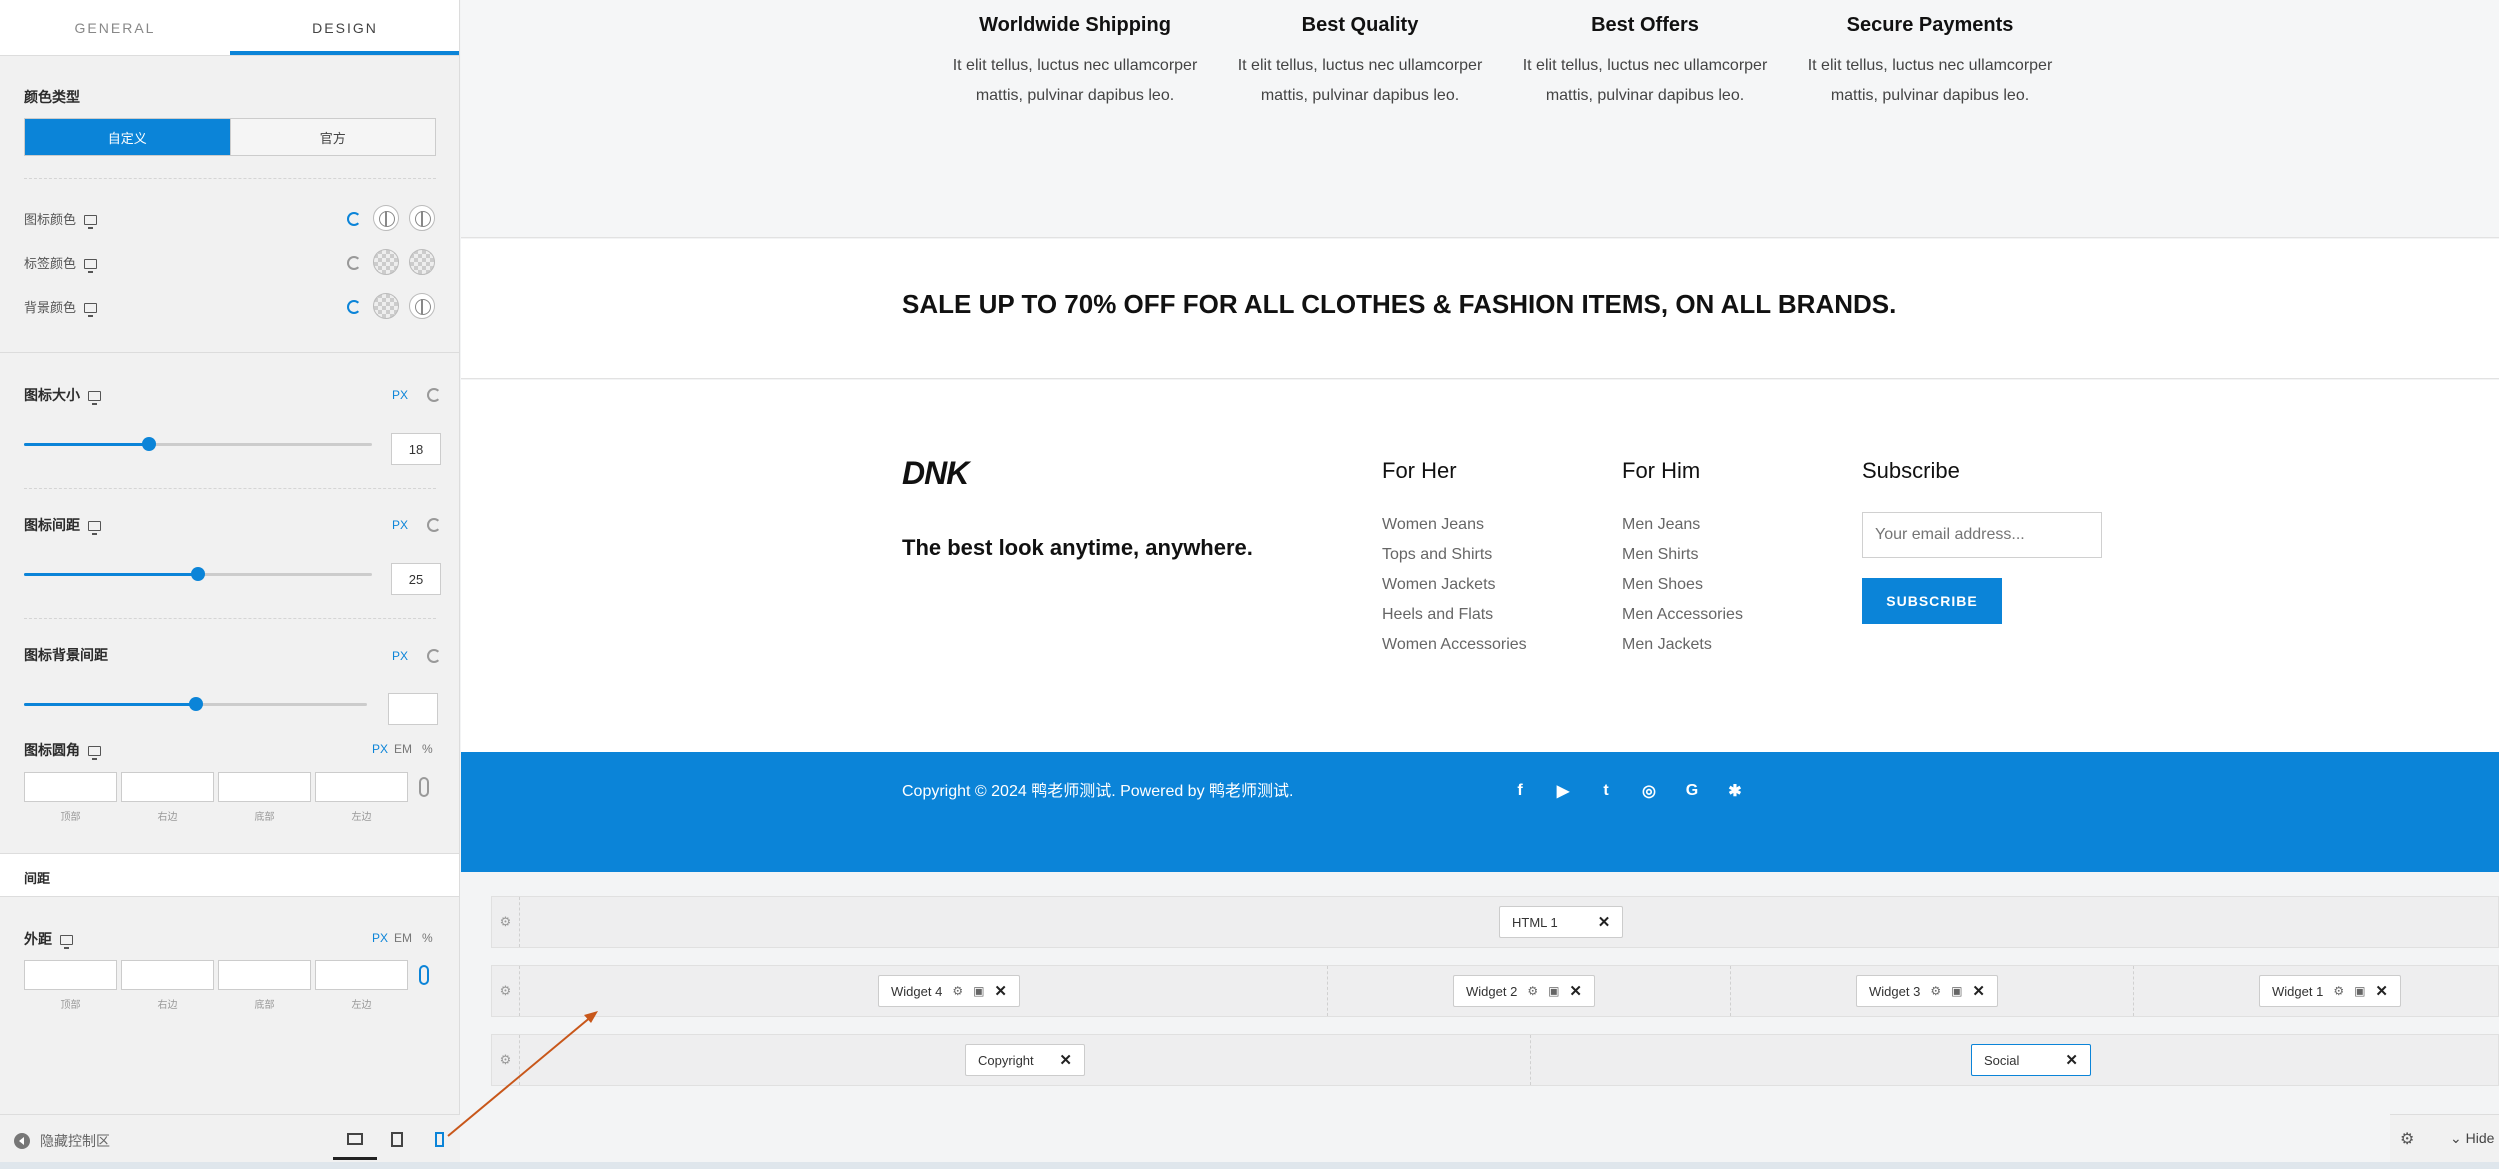 This screenshot has width=2499, height=1169. I want to click on hide-builder-button: ⌄ Hide, so click(2472, 1138).